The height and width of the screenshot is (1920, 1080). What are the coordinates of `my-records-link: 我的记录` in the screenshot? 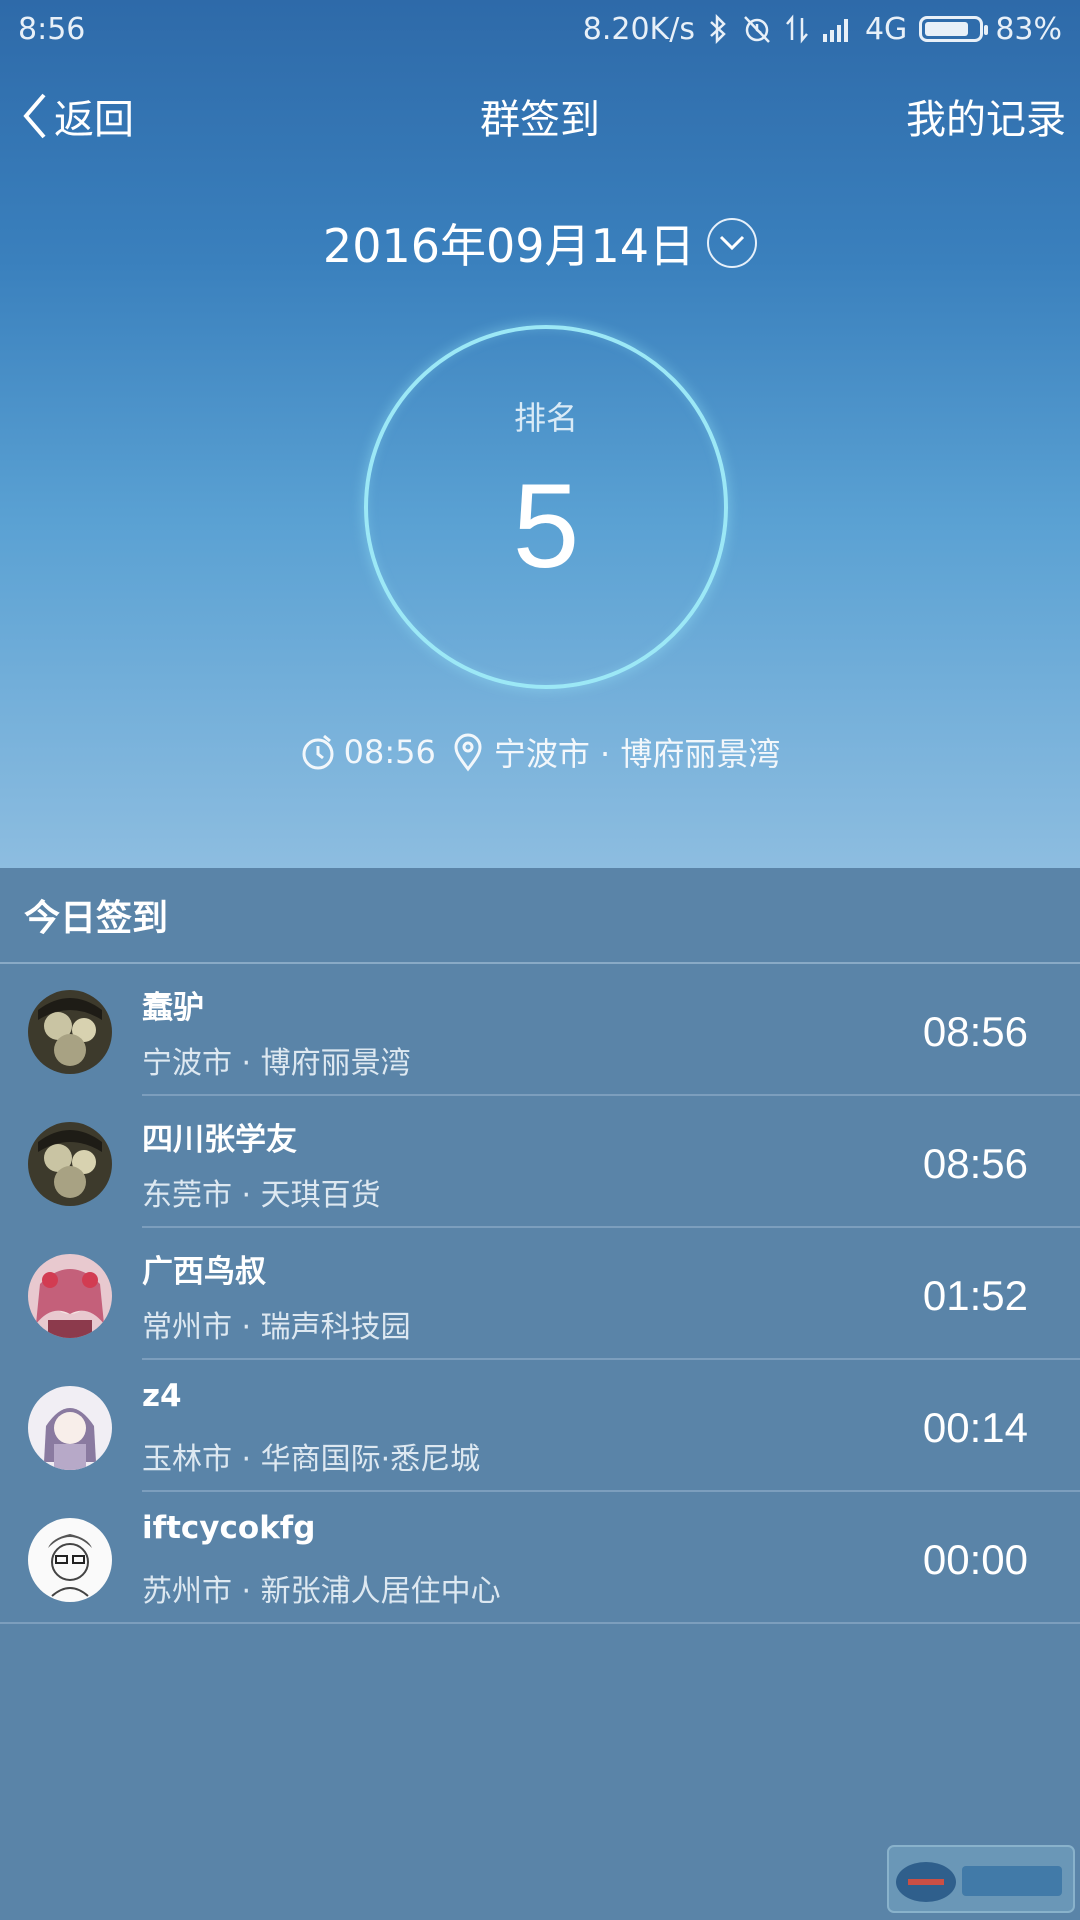 It's located at (986, 116).